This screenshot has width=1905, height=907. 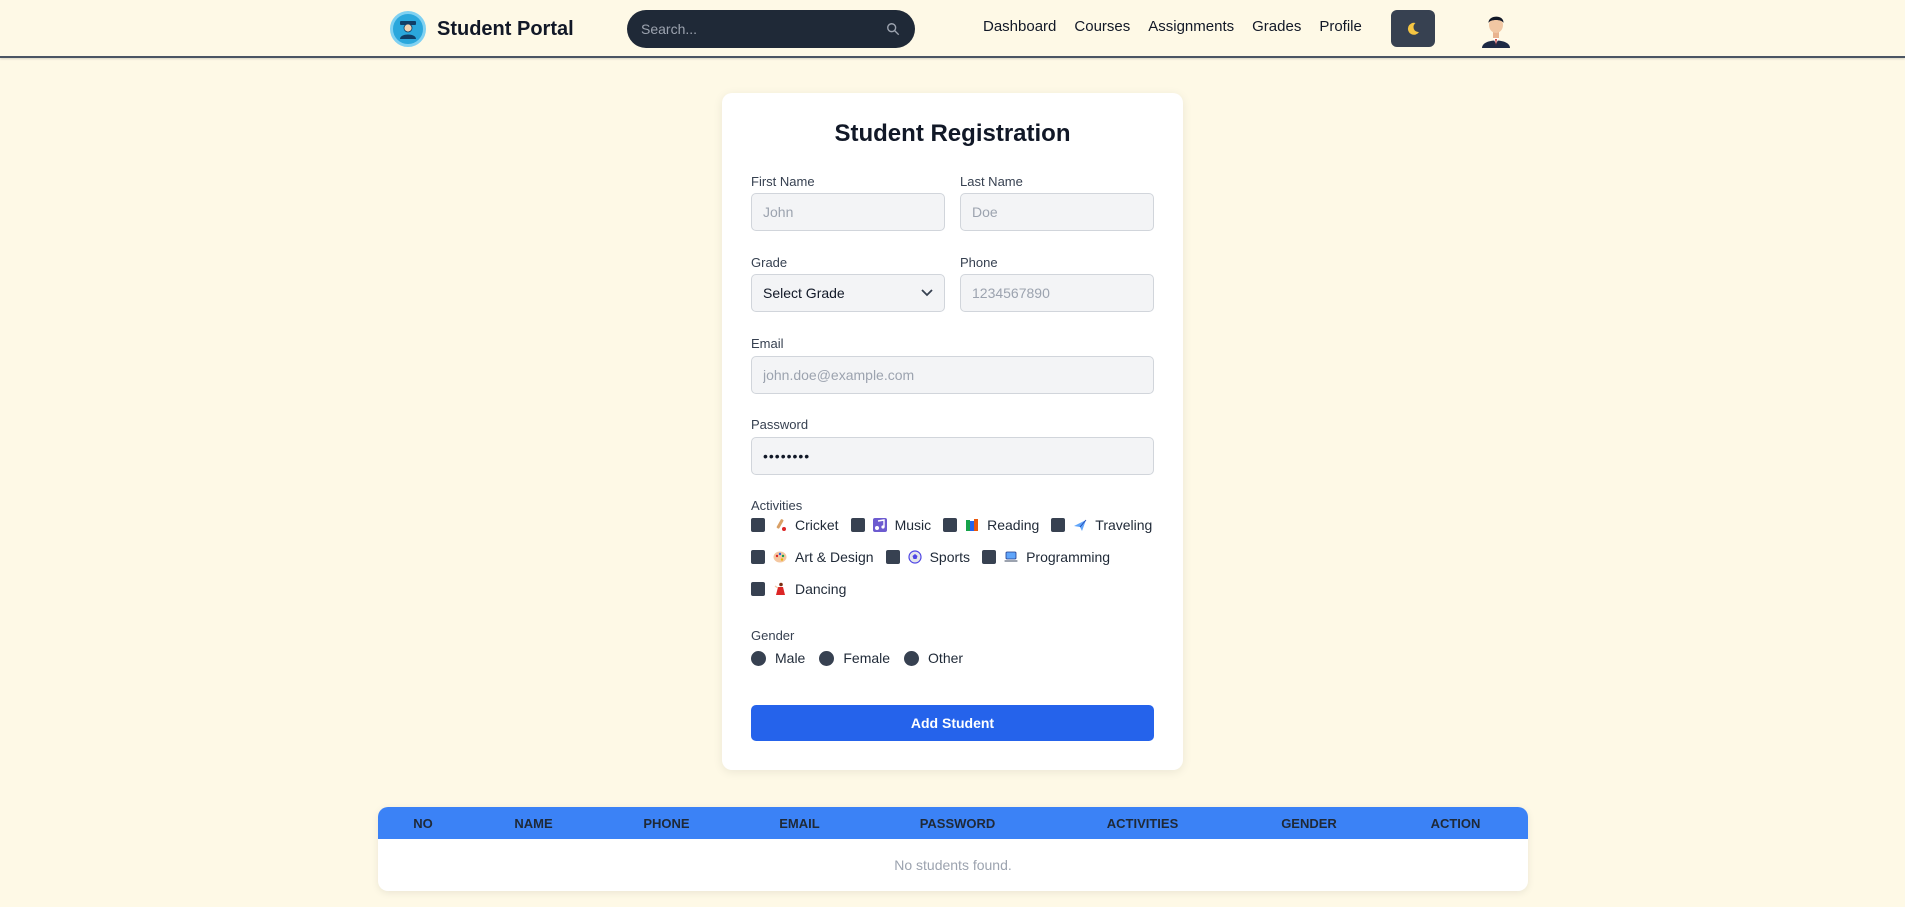 What do you see at coordinates (890, 525) in the screenshot?
I see `activity-music: Music` at bounding box center [890, 525].